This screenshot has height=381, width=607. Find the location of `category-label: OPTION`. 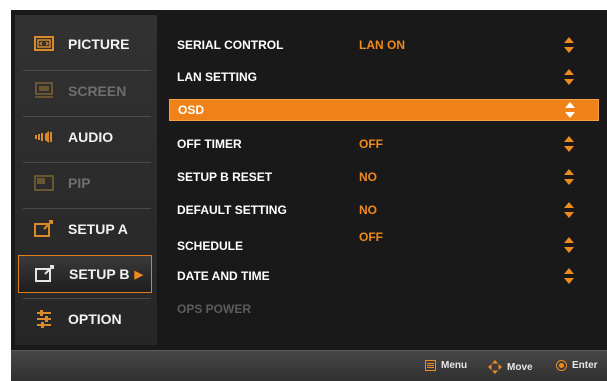

category-label: OPTION is located at coordinates (95, 319).